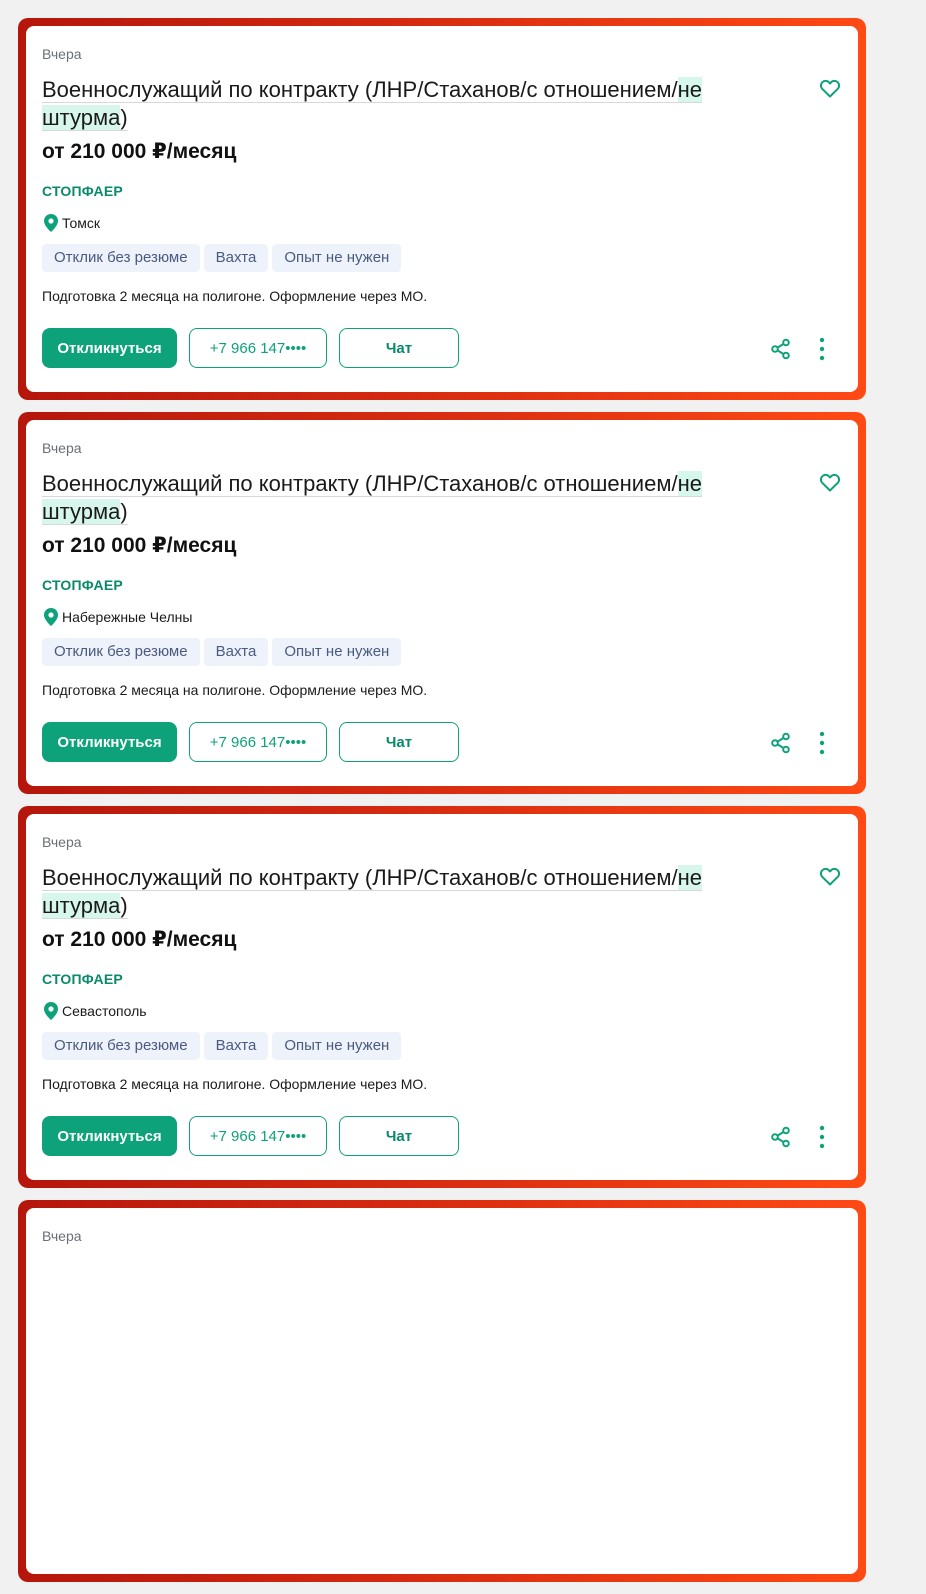 This screenshot has width=926, height=1594. Describe the element at coordinates (81, 223) in the screenshot. I see `location-label: Томск` at that location.